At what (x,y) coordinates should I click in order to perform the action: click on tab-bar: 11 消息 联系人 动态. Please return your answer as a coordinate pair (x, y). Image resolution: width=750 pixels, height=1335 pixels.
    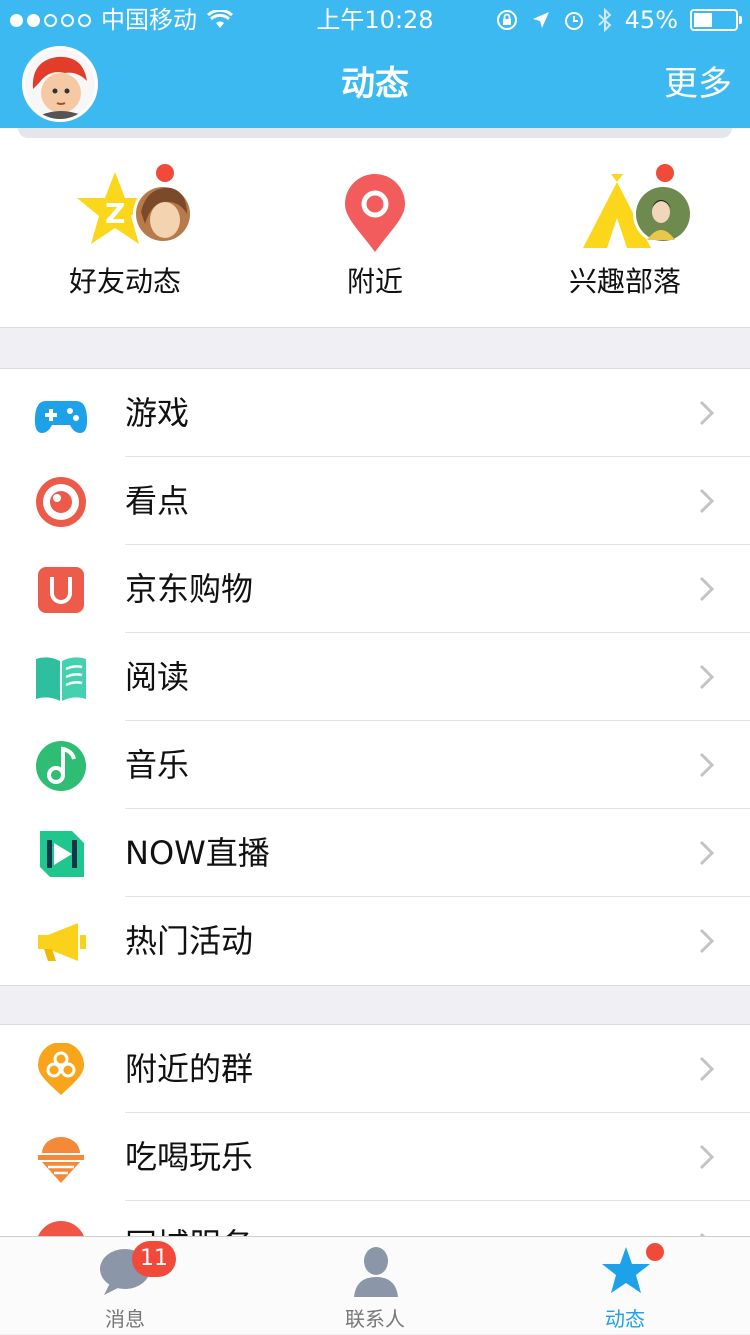
    Looking at the image, I should click on (375, 1285).